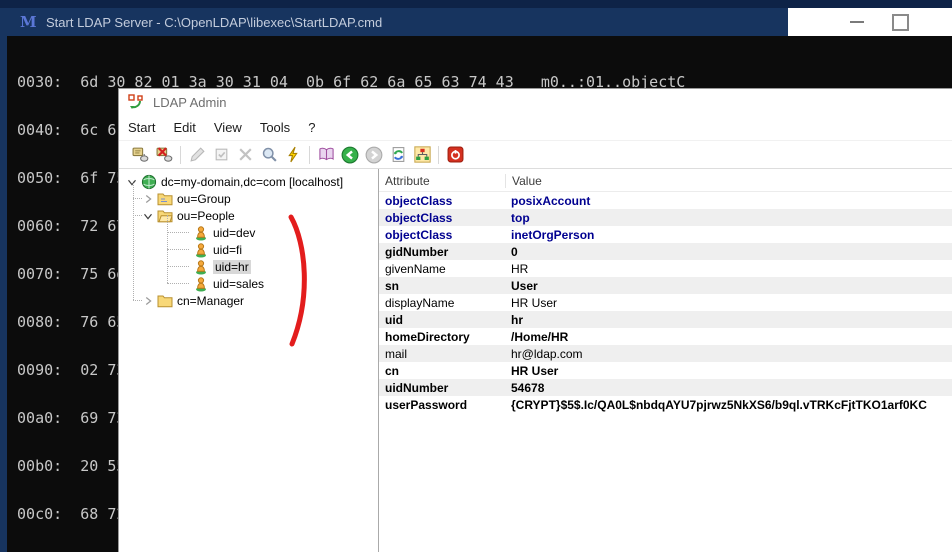  I want to click on tree-item-label-selected: uid=hr, so click(232, 266).